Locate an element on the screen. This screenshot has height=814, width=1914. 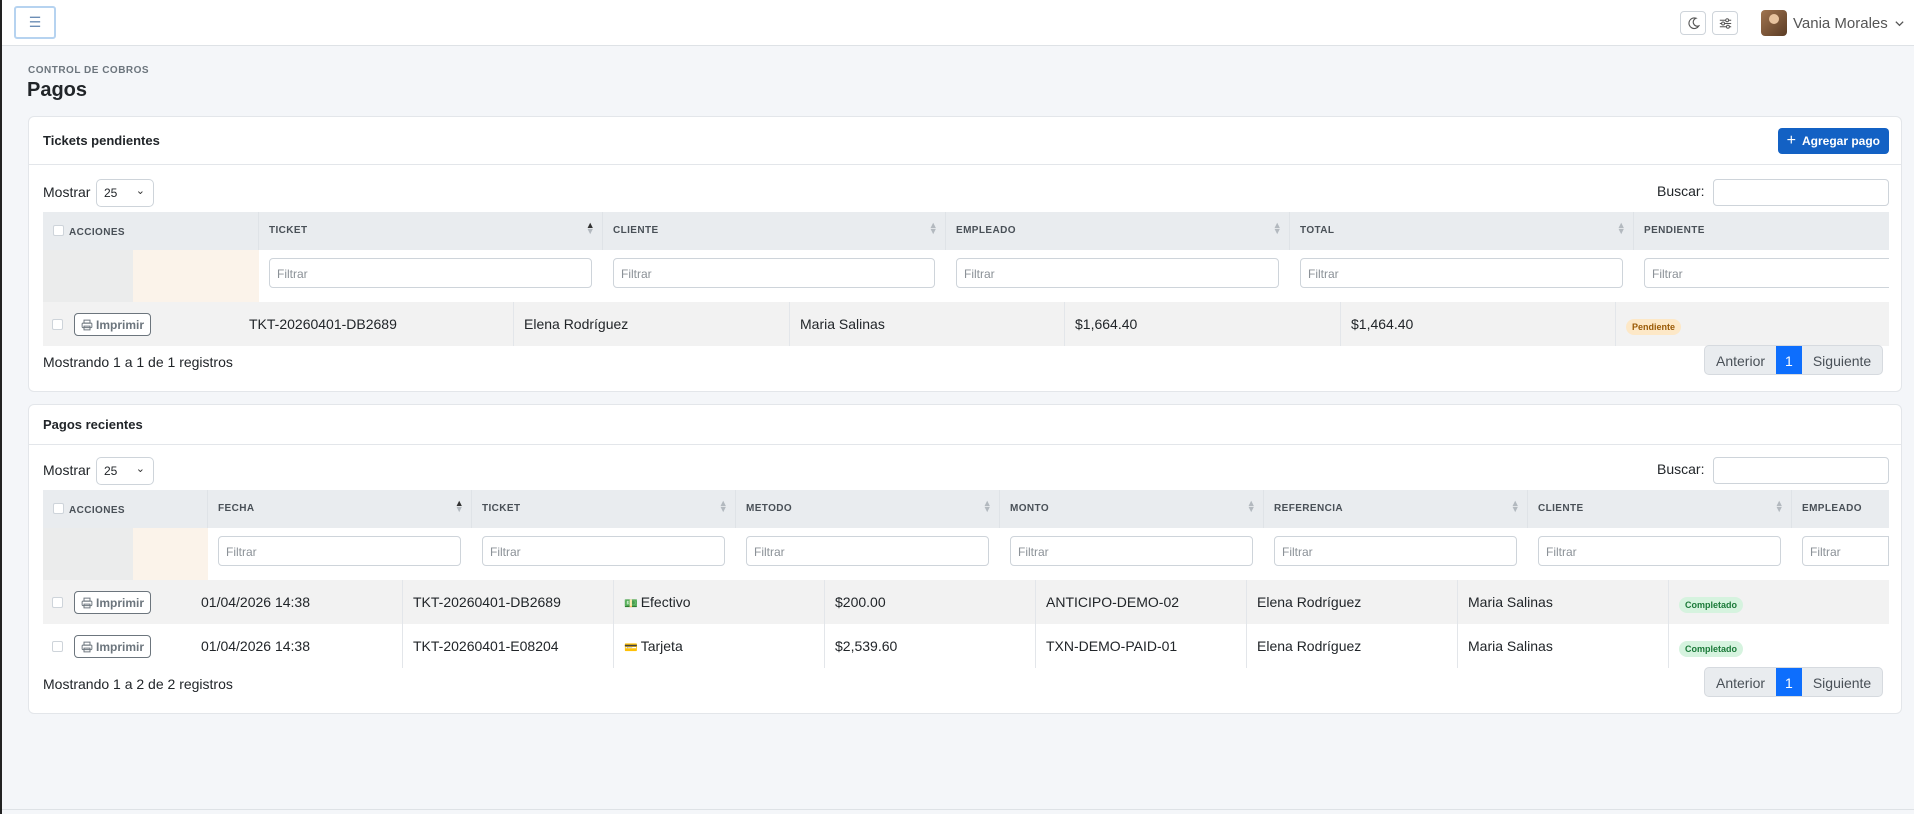
col-empleado: EMPLEADO is located at coordinates (1840, 509).